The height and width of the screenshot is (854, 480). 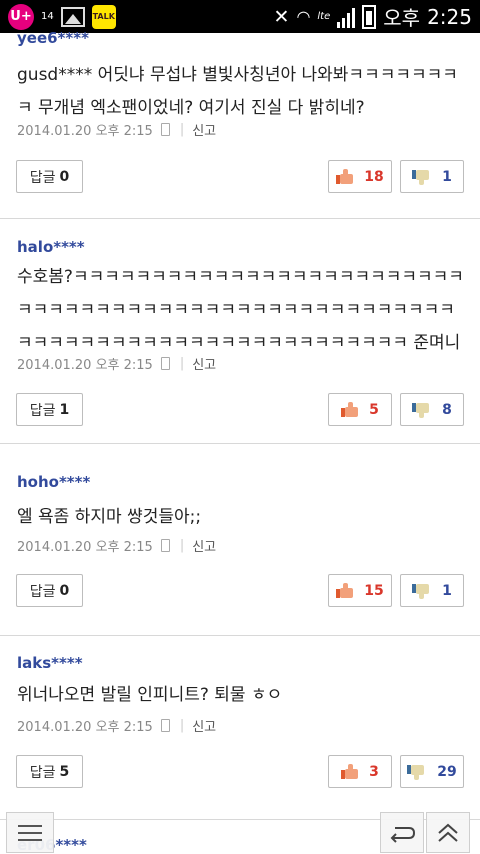 I want to click on comment-text: 위너나오면 발릴 인피니트? 퇴물 ㅎㅇ, so click(x=150, y=695).